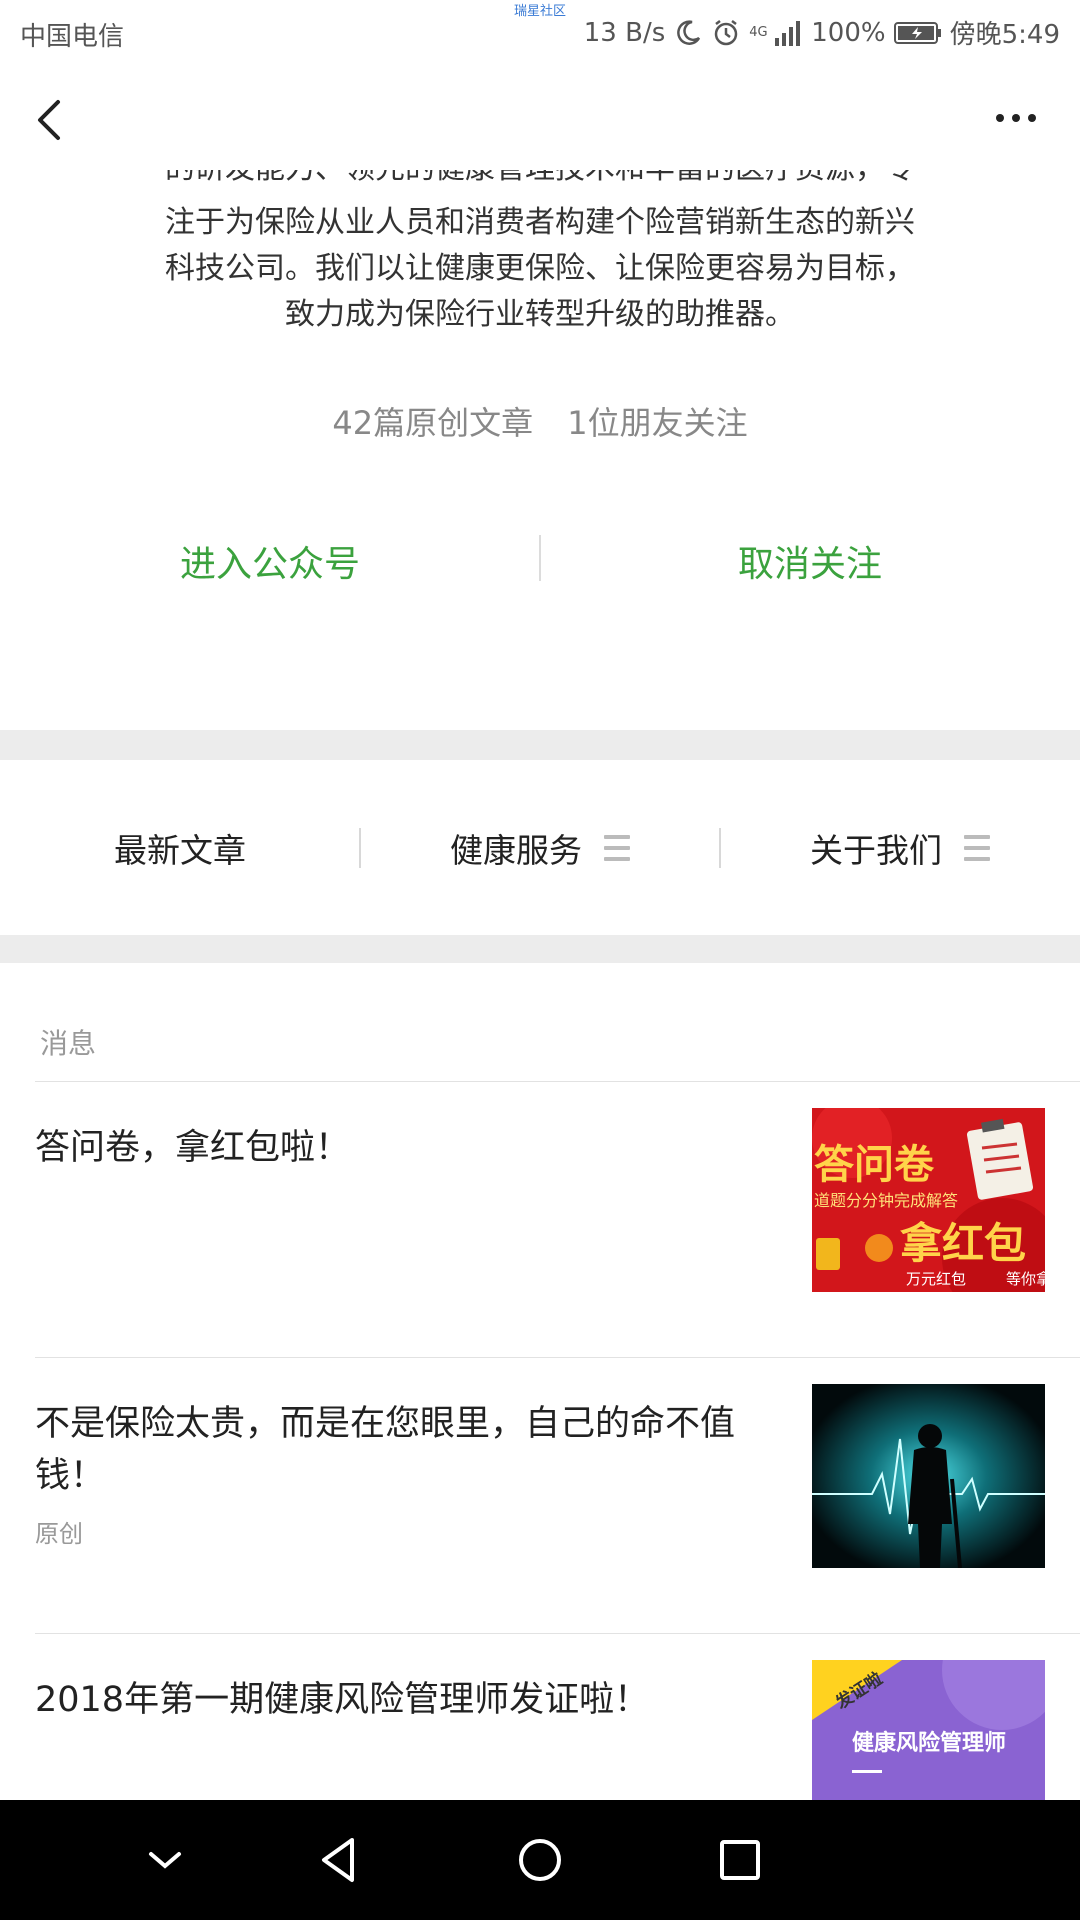 The height and width of the screenshot is (1920, 1080). I want to click on home-circle-icon, so click(540, 1860).